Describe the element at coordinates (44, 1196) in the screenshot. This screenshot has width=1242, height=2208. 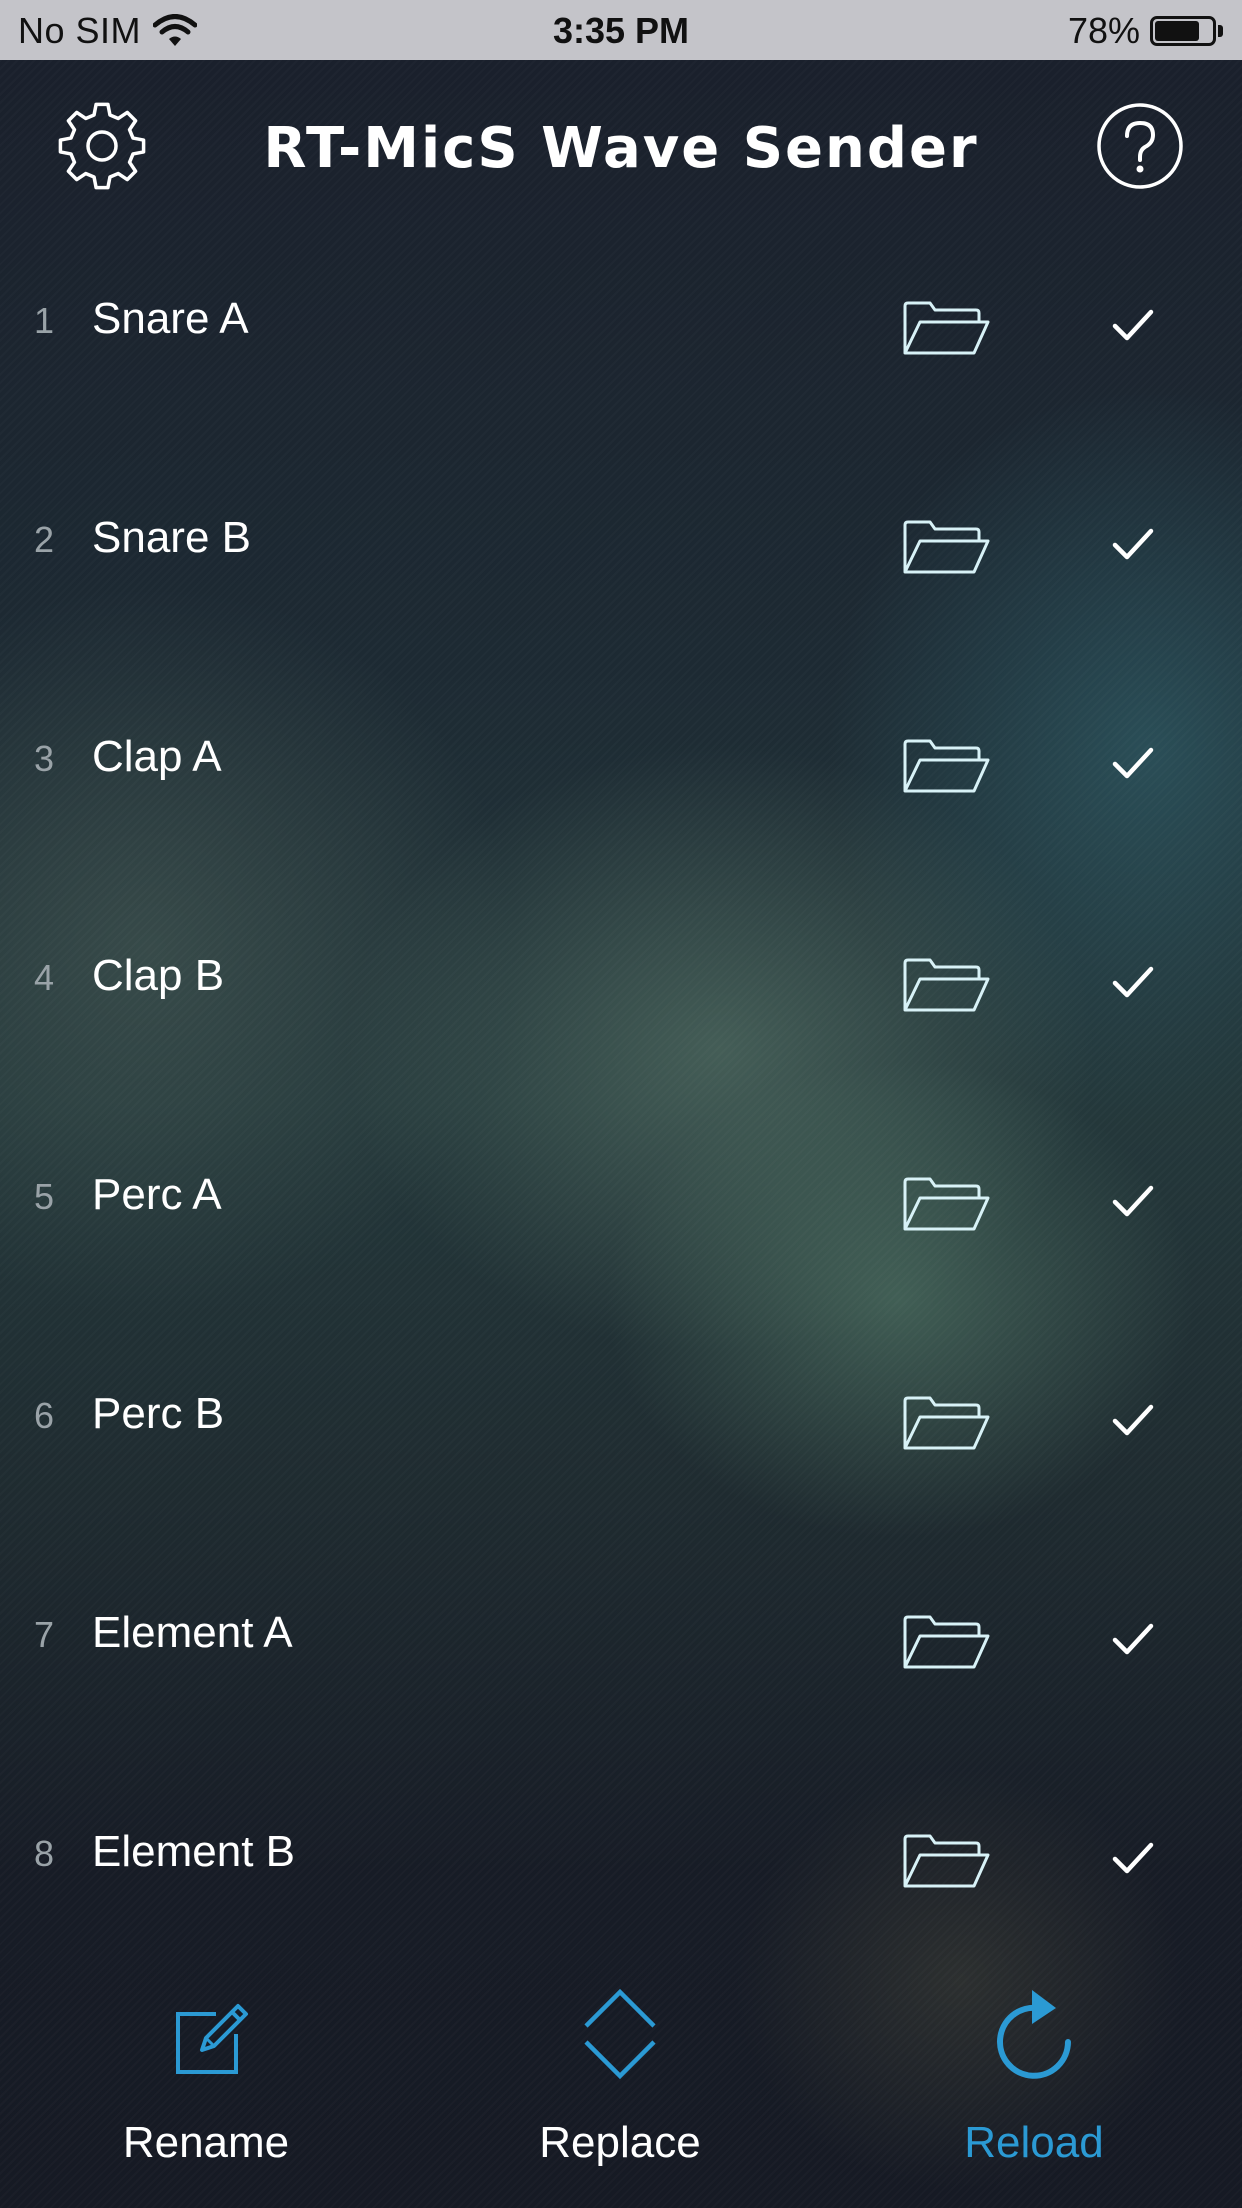
I see `slot-number: 5` at that location.